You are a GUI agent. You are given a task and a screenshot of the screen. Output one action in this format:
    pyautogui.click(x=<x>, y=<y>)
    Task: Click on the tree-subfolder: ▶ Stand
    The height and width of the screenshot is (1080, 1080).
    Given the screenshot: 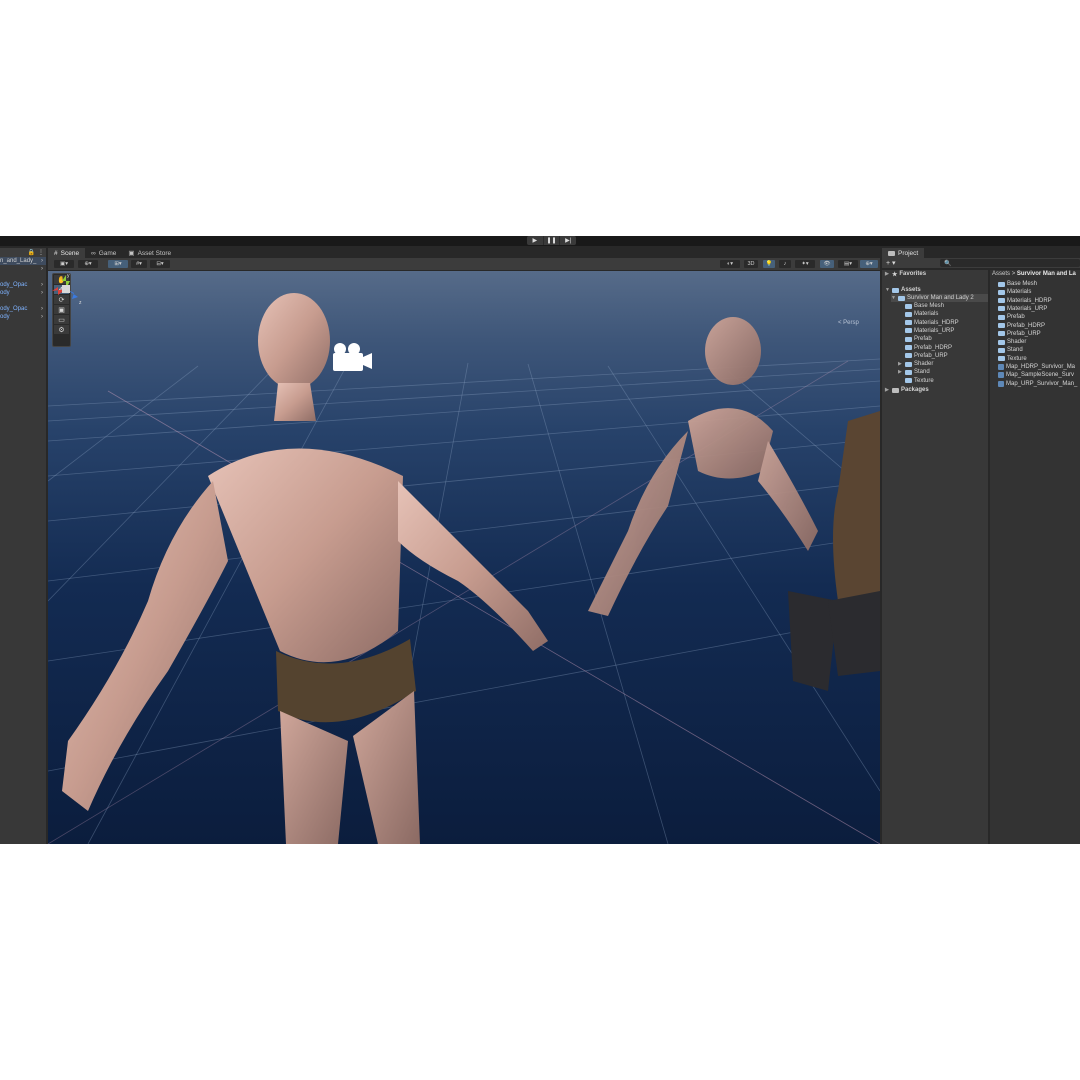 What is the action you would take?
    pyautogui.click(x=914, y=372)
    